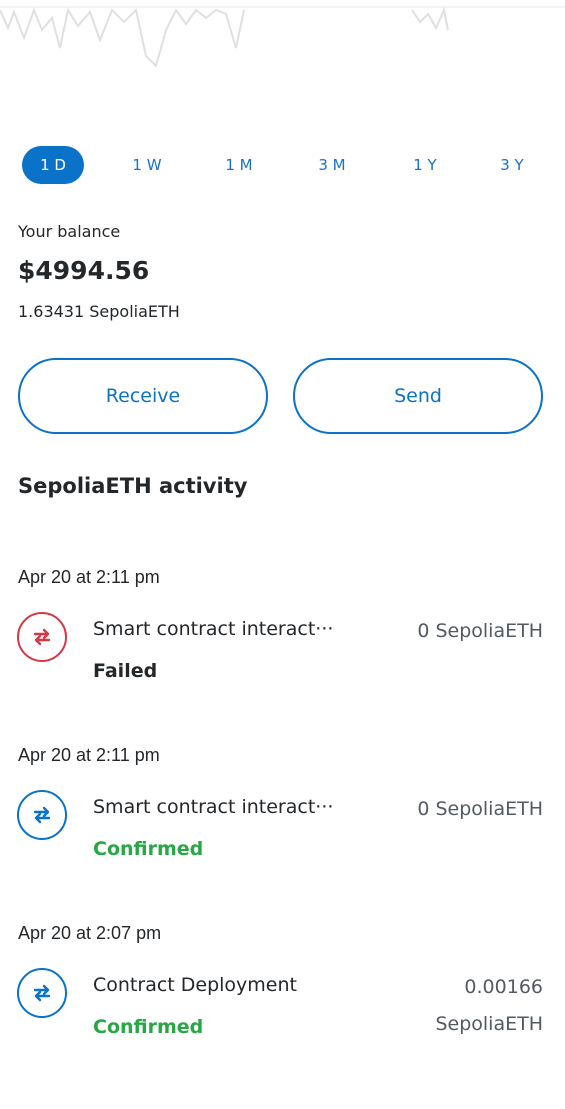 This screenshot has height=1109, width=565. What do you see at coordinates (239, 165) in the screenshot?
I see `range-1m-button: 1 M` at bounding box center [239, 165].